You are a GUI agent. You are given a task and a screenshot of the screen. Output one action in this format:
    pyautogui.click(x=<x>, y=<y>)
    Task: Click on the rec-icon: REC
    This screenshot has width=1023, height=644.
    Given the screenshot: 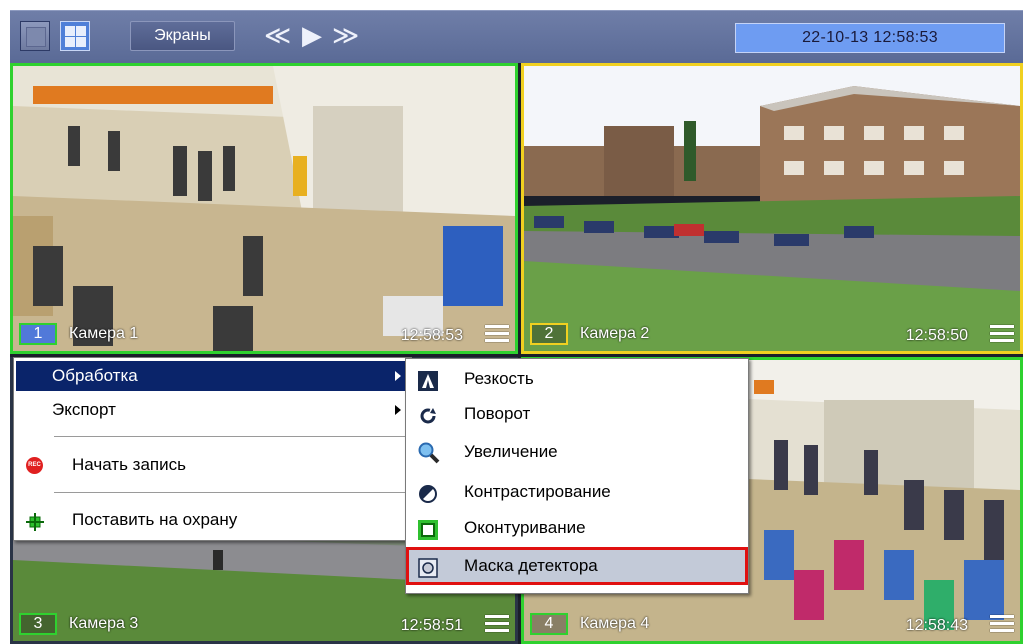 What is the action you would take?
    pyautogui.click(x=34, y=465)
    